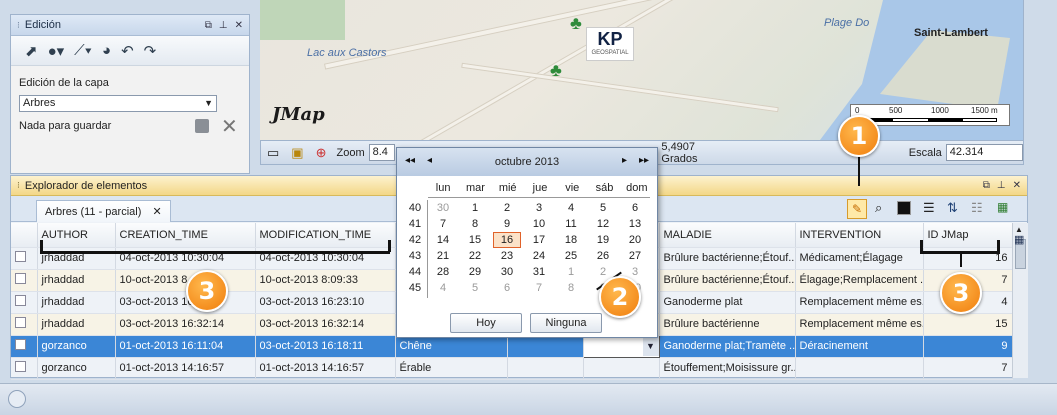 This screenshot has height=415, width=1057. Describe the element at coordinates (1019, 239) in the screenshot. I see `grid-settings-icon: ▦` at that location.